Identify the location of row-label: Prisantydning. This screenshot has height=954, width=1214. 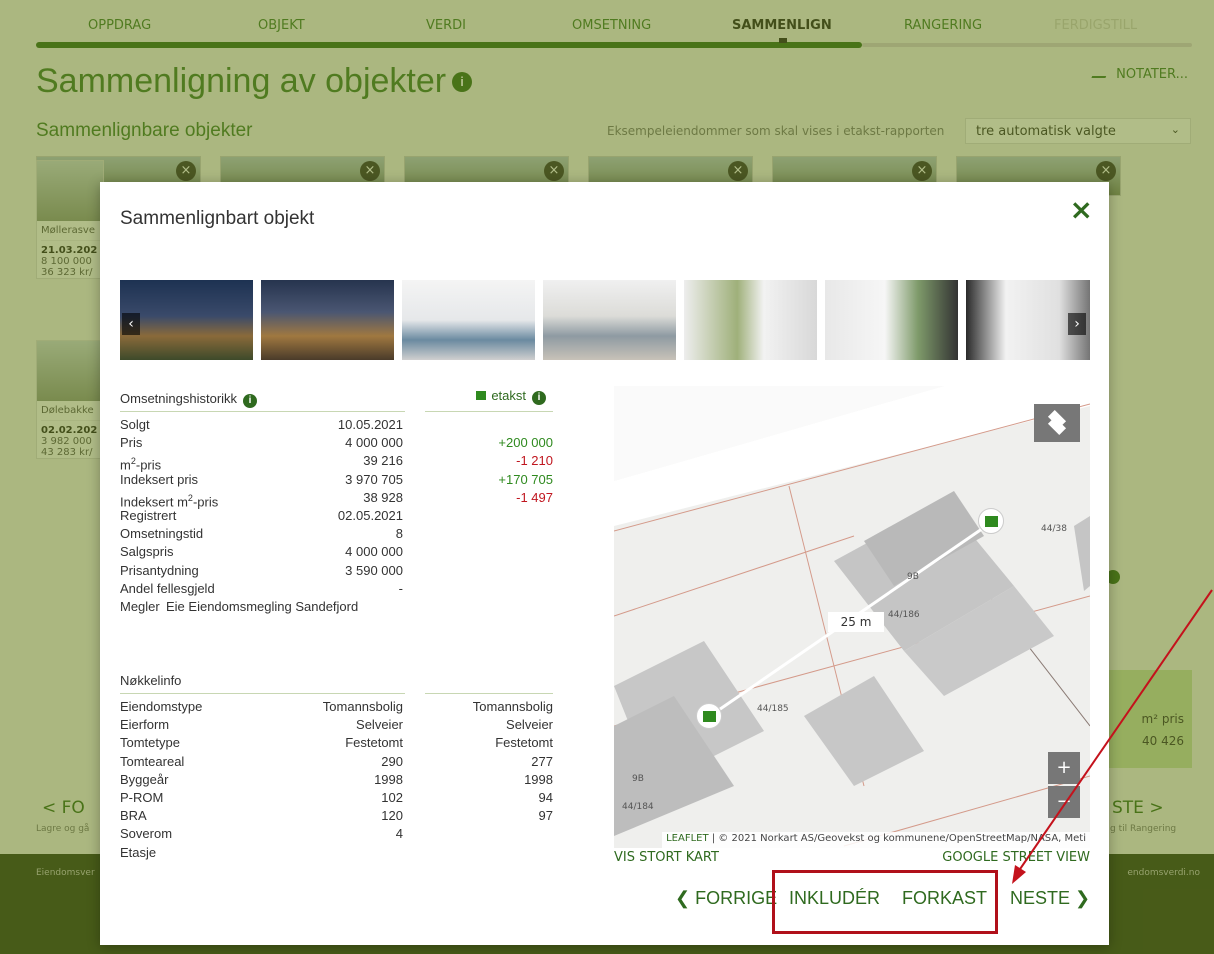
(159, 570).